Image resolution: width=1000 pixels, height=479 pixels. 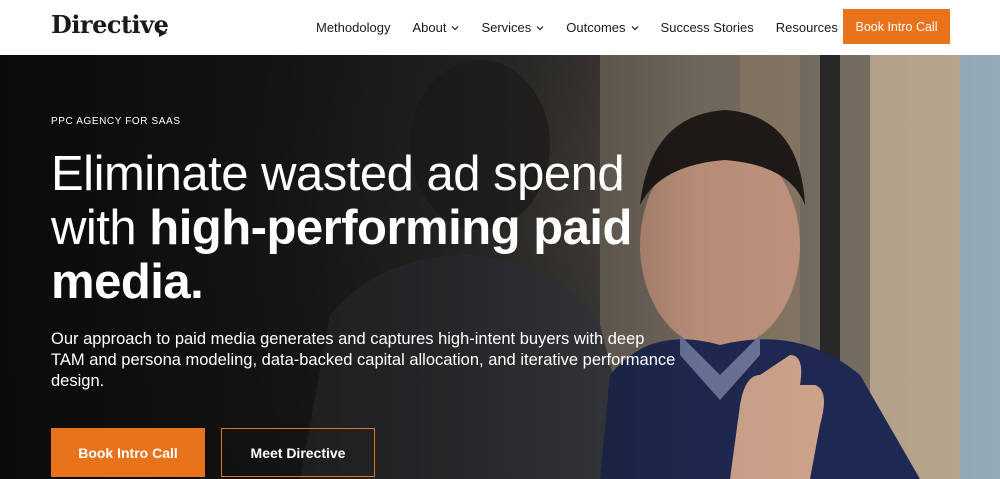 I want to click on nav-item-methodology: Methodology, so click(x=353, y=27).